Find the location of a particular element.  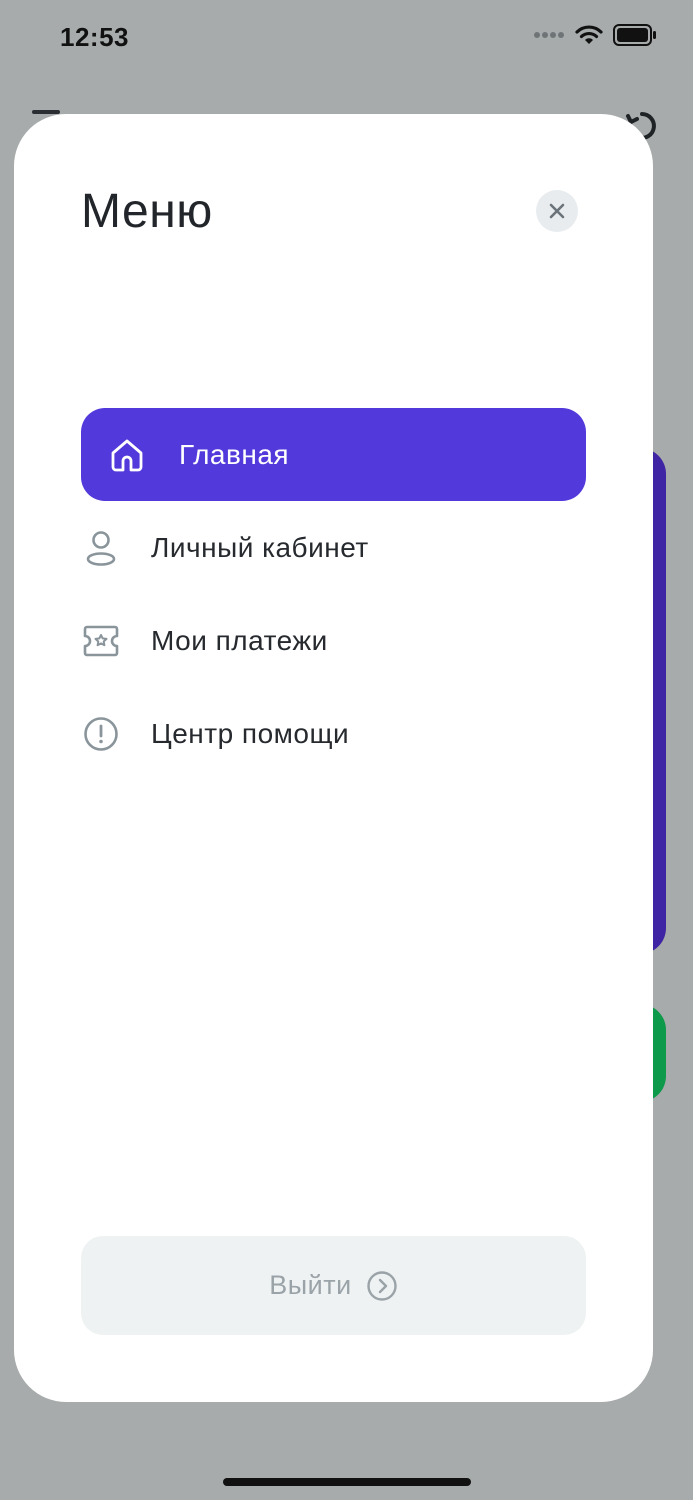

menu-item-label: Личный кабинет is located at coordinates (260, 547).